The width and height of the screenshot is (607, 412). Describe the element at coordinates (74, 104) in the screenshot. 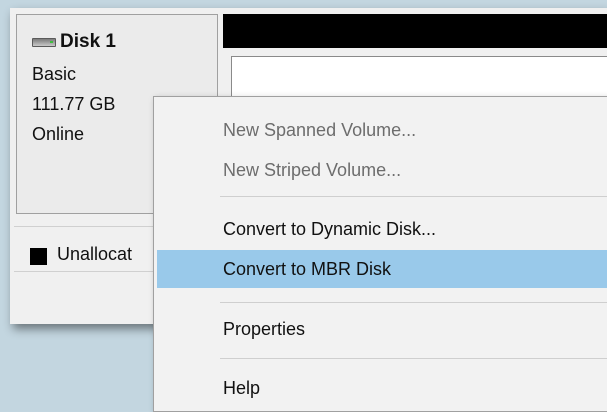

I see `disk-size: 111.77 GB` at that location.